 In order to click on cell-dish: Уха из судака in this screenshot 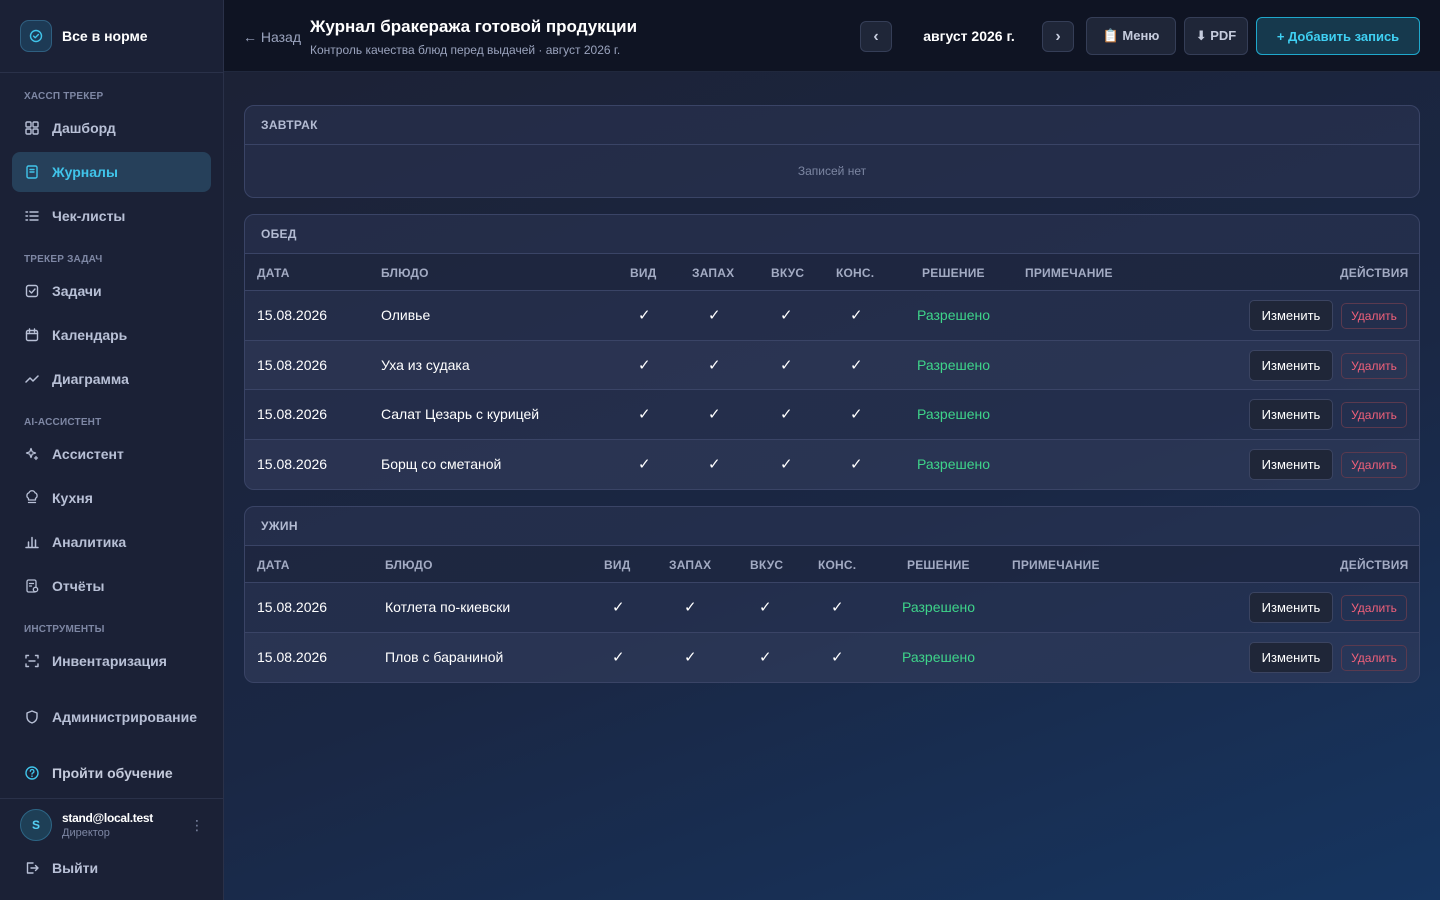, I will do `click(425, 364)`.